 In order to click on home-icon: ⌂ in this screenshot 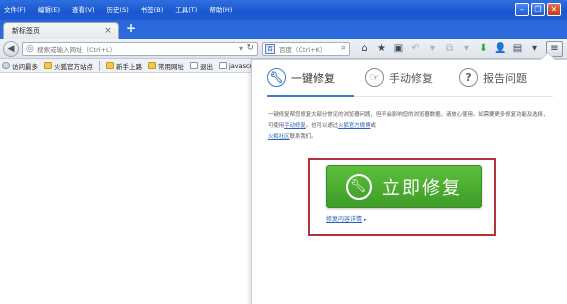, I will do `click(364, 48)`.